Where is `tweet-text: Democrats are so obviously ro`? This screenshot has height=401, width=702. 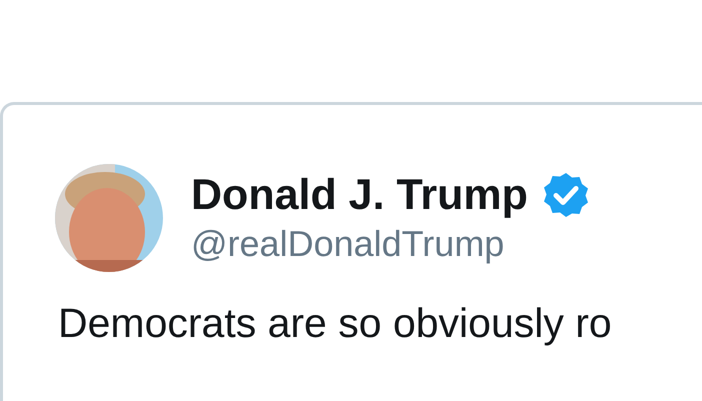 tweet-text: Democrats are so obviously ro is located at coordinates (335, 323).